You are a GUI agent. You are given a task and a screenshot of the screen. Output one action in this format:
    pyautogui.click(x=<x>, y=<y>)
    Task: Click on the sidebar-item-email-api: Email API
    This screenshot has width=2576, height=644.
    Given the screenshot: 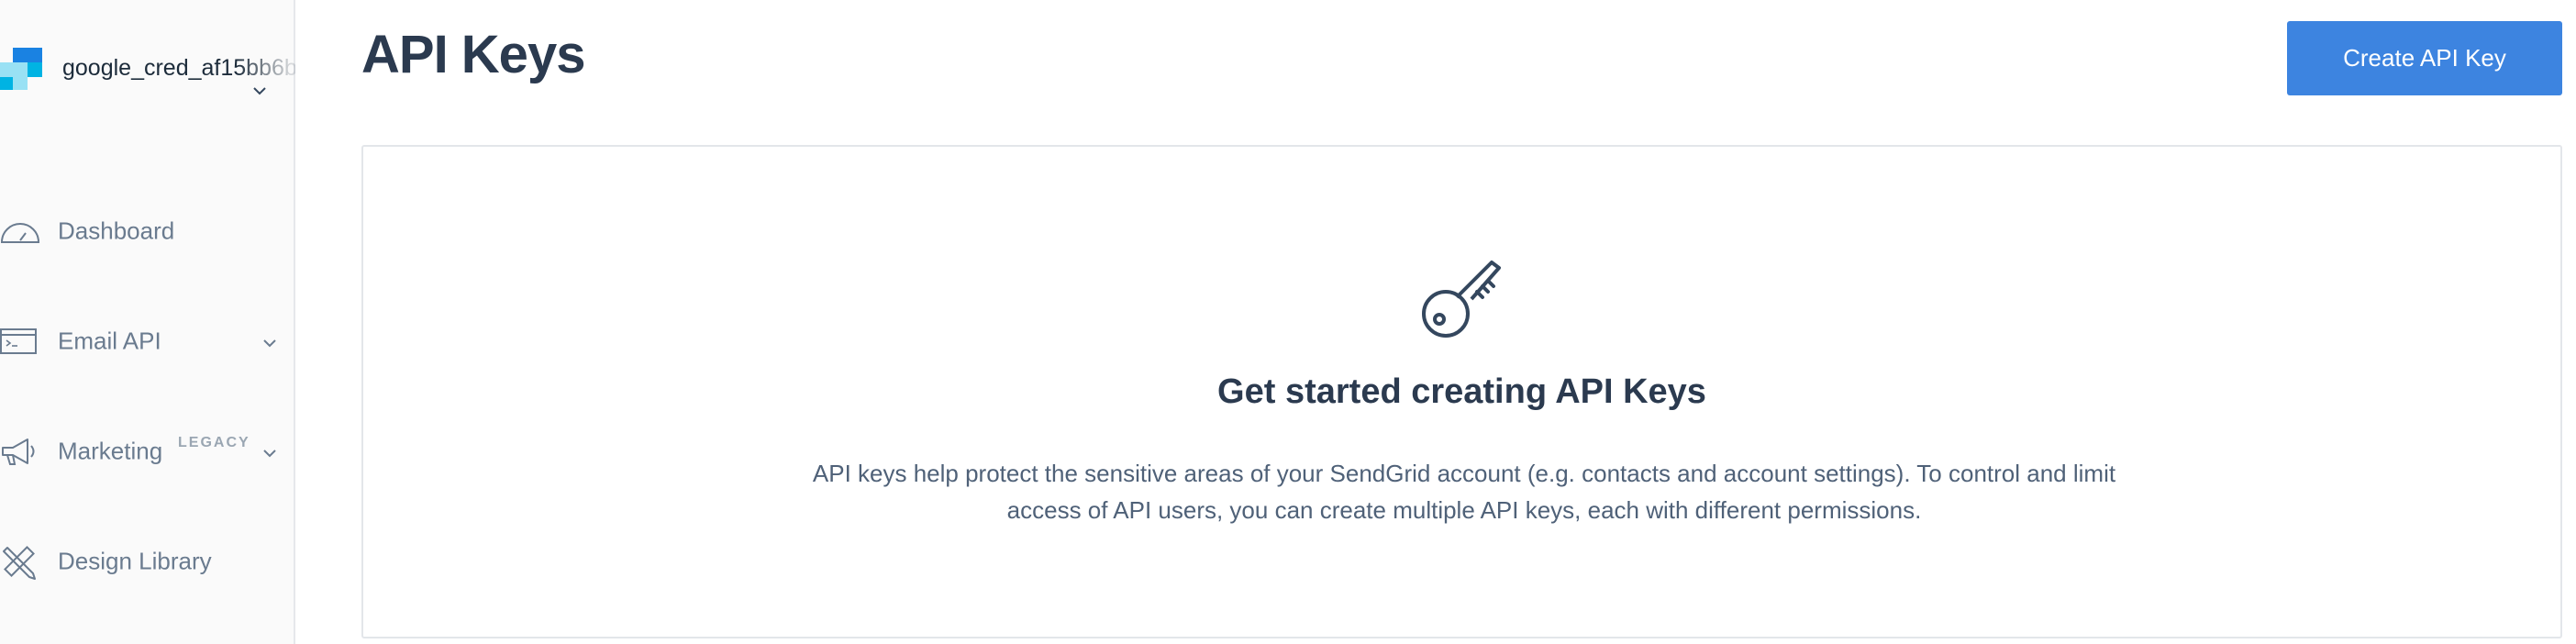 What is the action you would take?
    pyautogui.click(x=147, y=341)
    